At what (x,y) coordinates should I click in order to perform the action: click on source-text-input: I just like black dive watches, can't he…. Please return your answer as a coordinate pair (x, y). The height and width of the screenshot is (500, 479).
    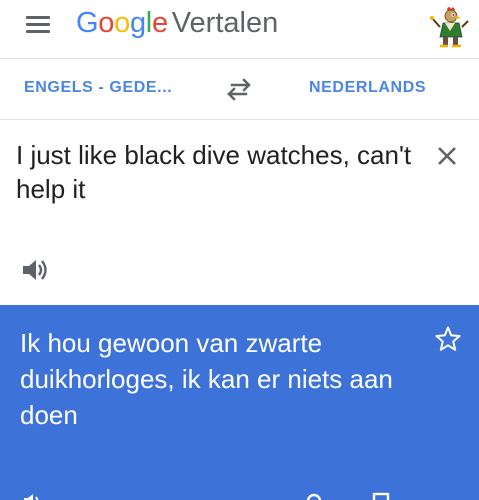
    Looking at the image, I should click on (216, 172).